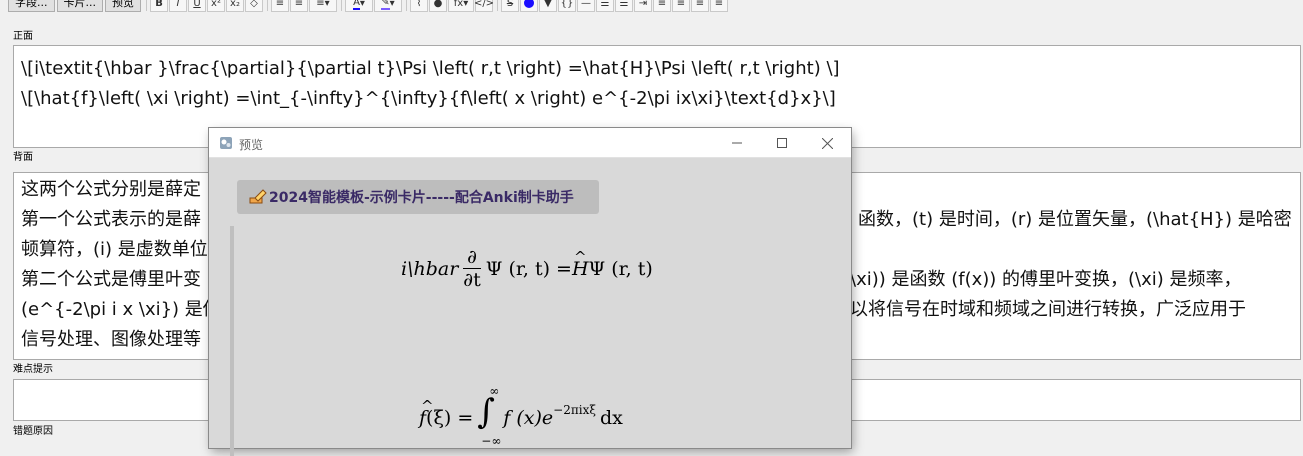  I want to click on back-field-label: 背面, so click(23, 157).